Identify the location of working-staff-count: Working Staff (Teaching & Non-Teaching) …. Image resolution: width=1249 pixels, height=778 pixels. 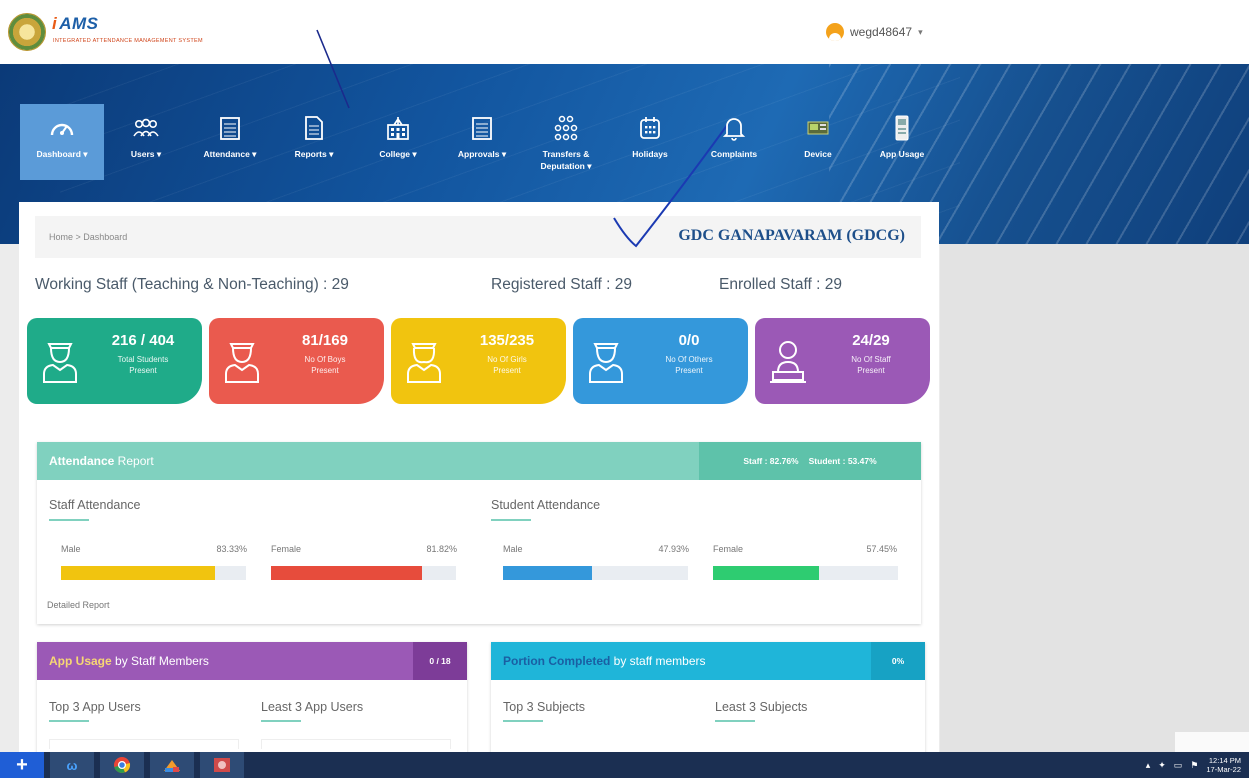
(192, 284).